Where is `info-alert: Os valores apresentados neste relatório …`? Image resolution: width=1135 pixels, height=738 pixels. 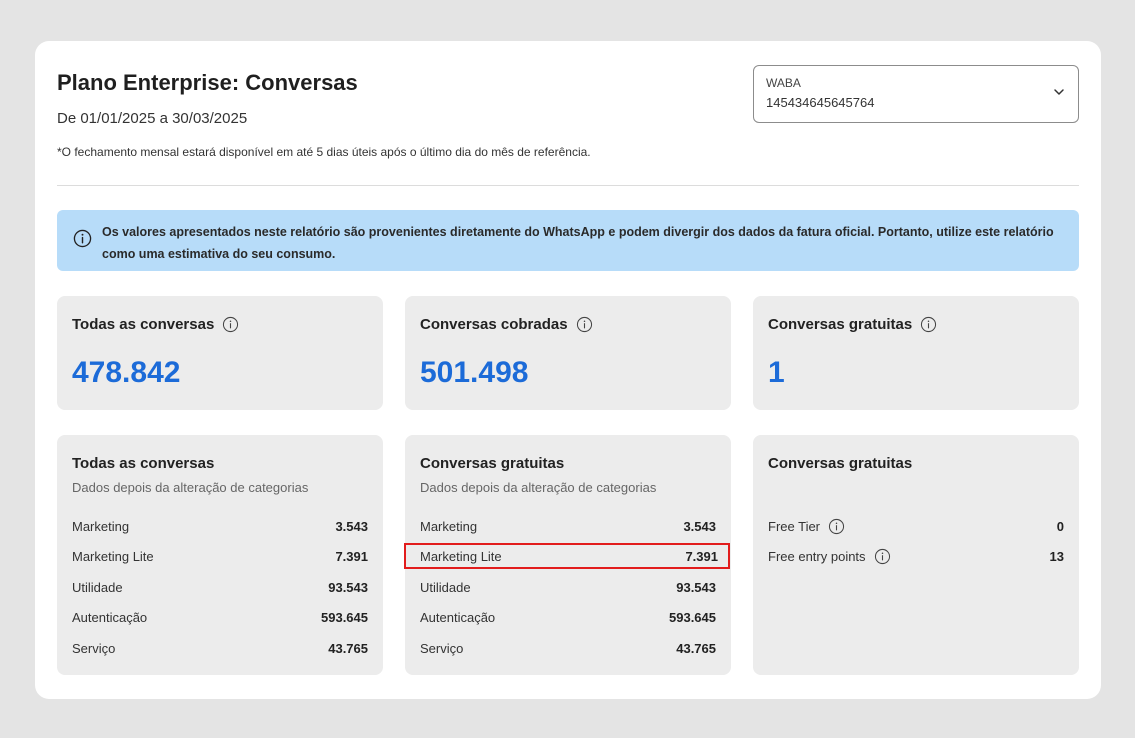 info-alert: Os valores apresentados neste relatório … is located at coordinates (568, 240).